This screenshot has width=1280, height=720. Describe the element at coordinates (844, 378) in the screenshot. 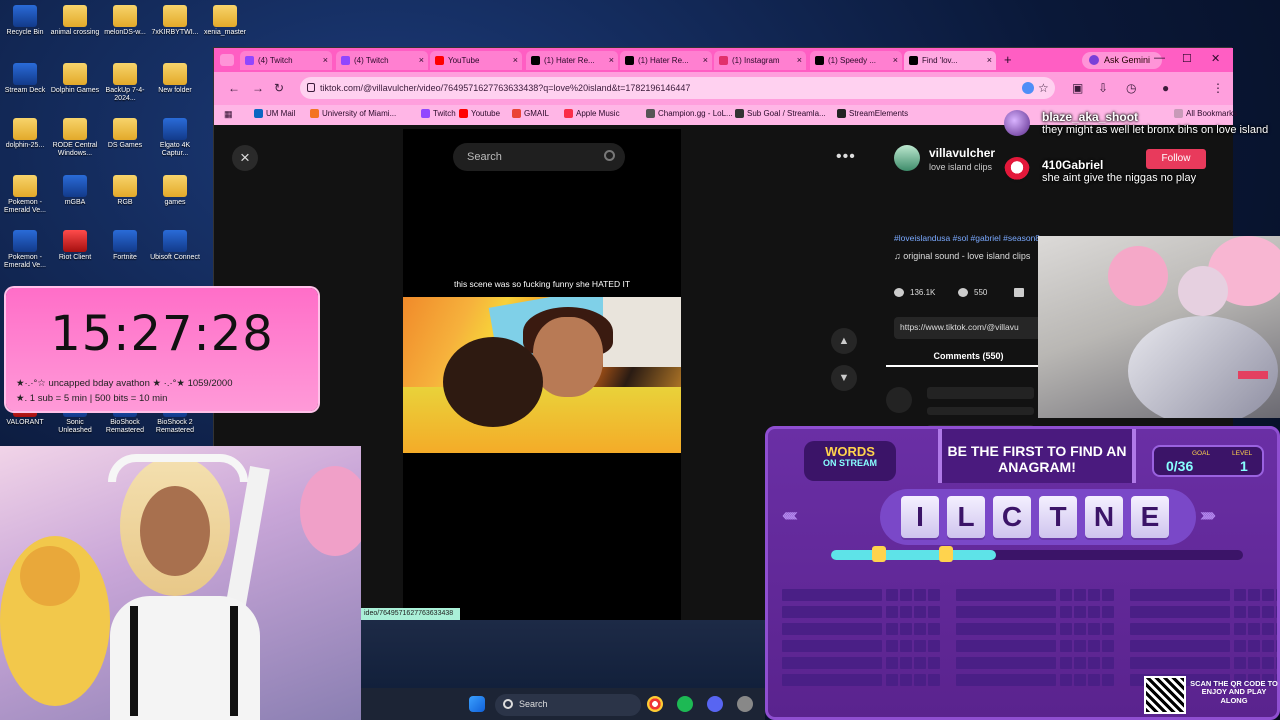

I see `next-video-button: ▼` at that location.